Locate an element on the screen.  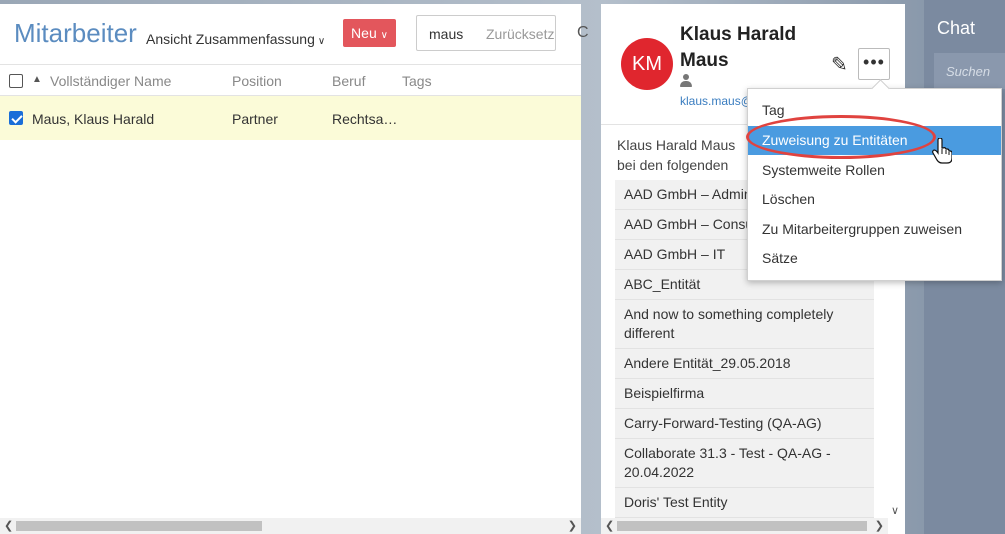
hand-pointer-icon is located at coordinates (942, 151).